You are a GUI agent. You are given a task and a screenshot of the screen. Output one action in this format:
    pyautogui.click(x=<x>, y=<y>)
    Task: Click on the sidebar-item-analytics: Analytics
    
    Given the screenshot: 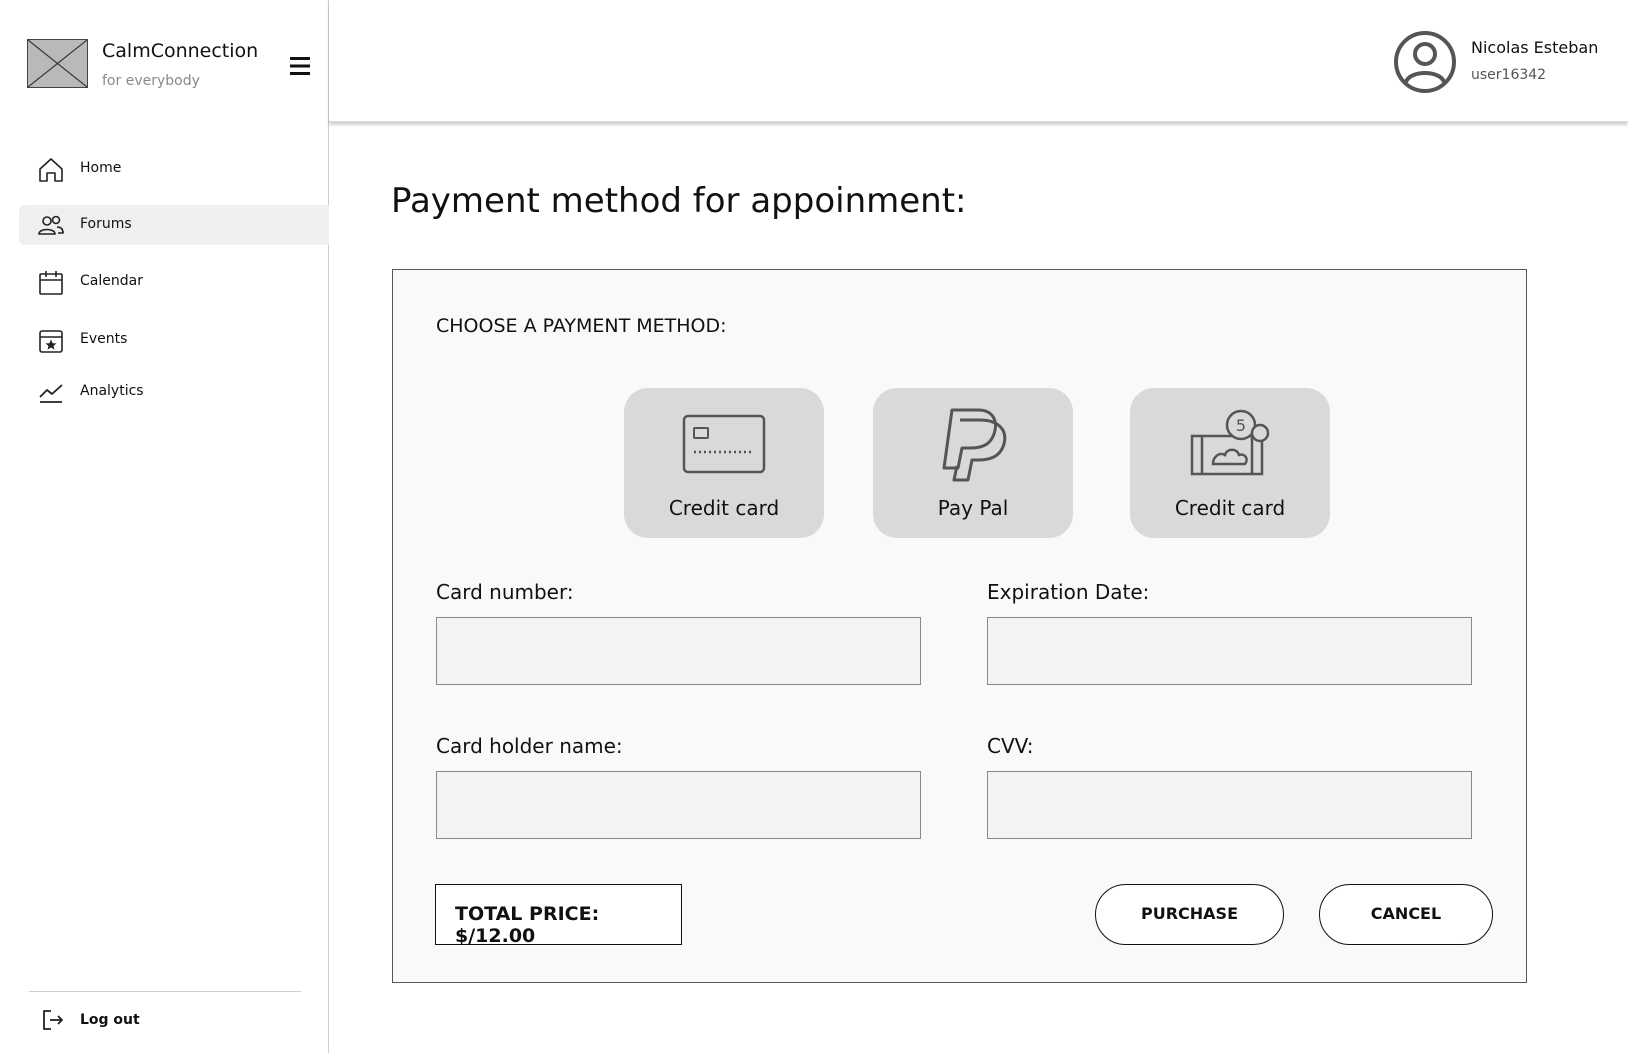 What is the action you would take?
    pyautogui.click(x=174, y=392)
    